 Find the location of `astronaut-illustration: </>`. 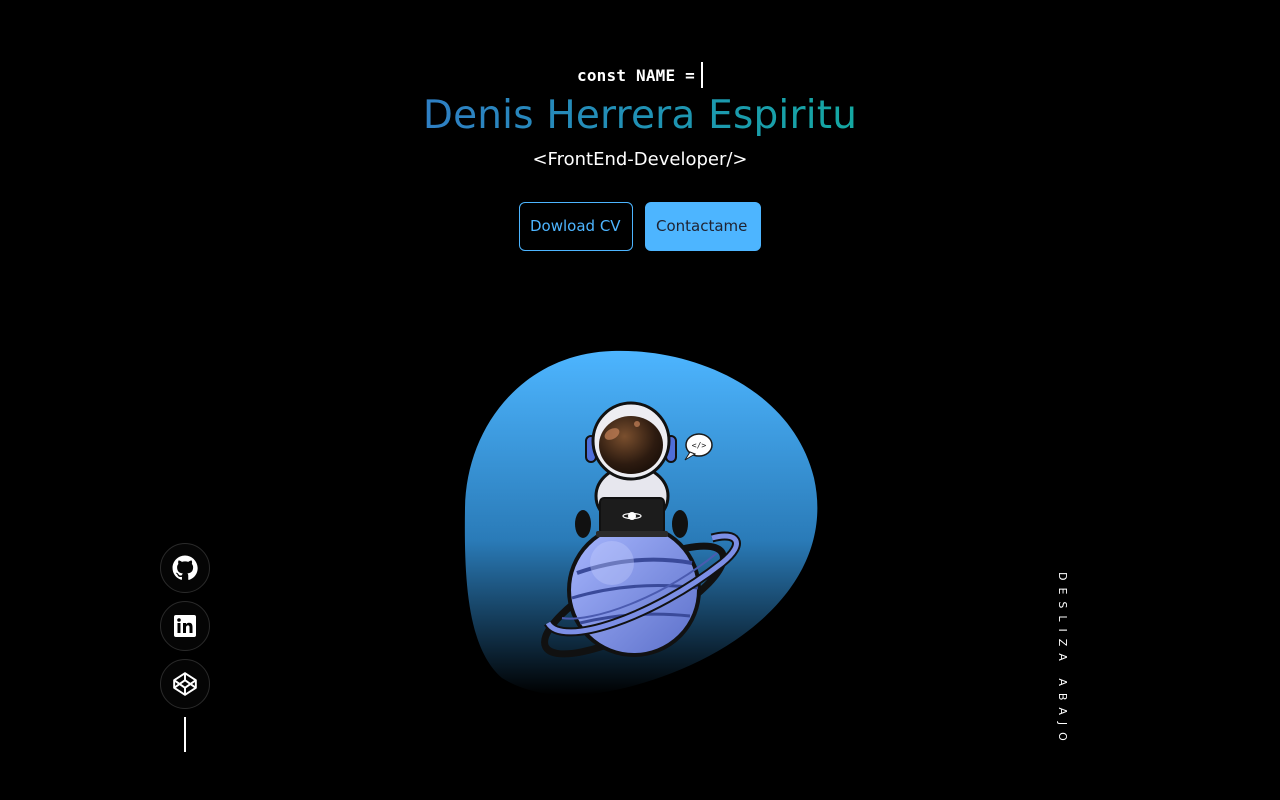

astronaut-illustration: </> is located at coordinates (641, 523).